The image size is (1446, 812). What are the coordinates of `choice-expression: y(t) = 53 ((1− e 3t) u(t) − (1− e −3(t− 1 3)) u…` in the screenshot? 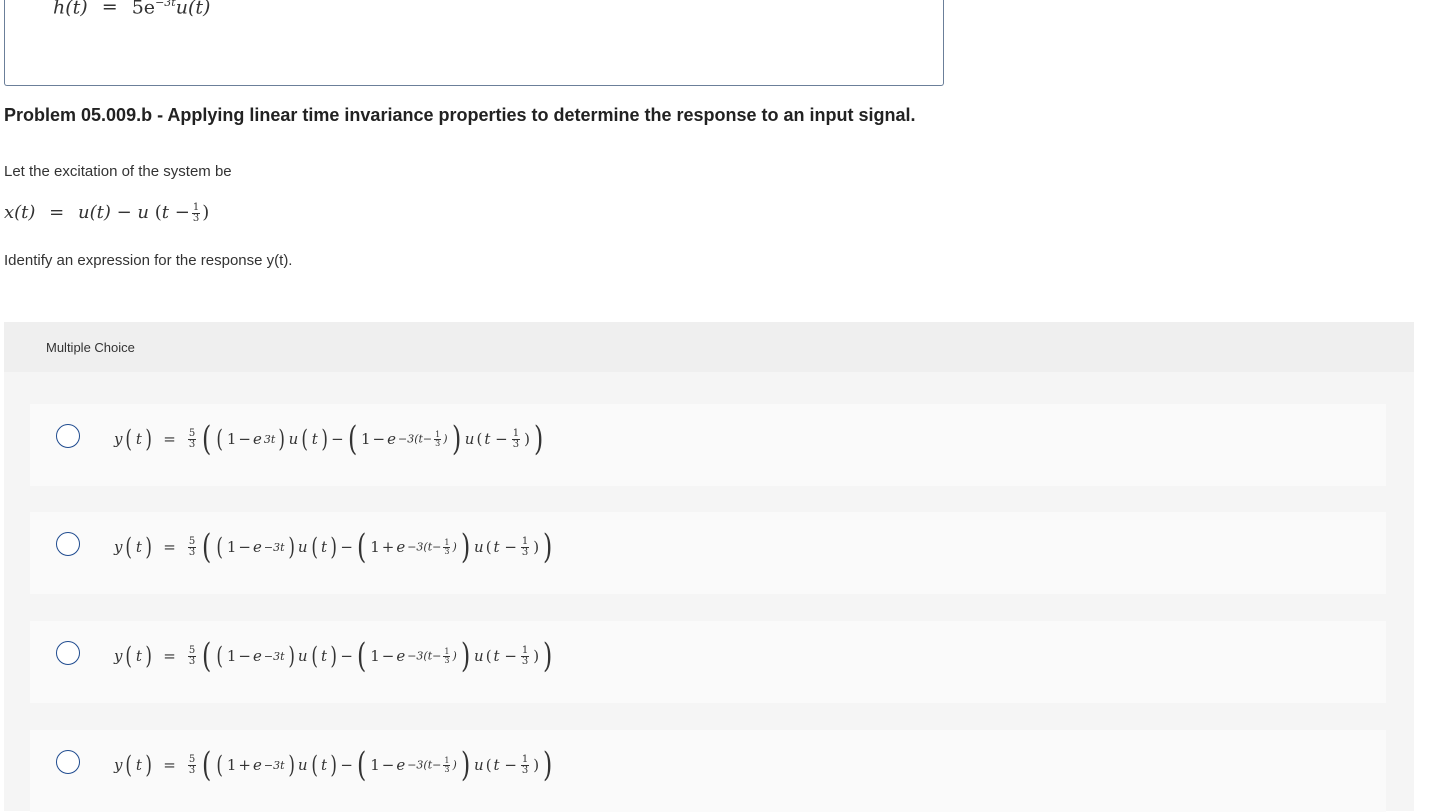 It's located at (329, 439).